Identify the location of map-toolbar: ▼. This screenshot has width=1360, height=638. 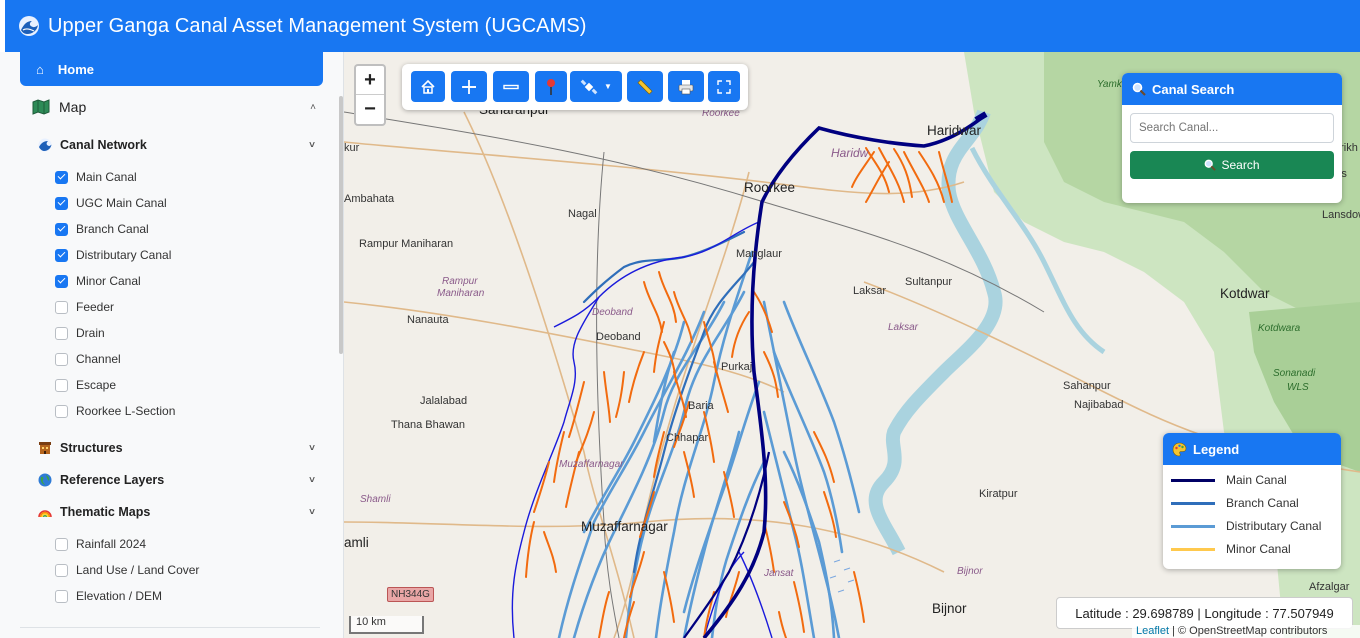
(575, 87).